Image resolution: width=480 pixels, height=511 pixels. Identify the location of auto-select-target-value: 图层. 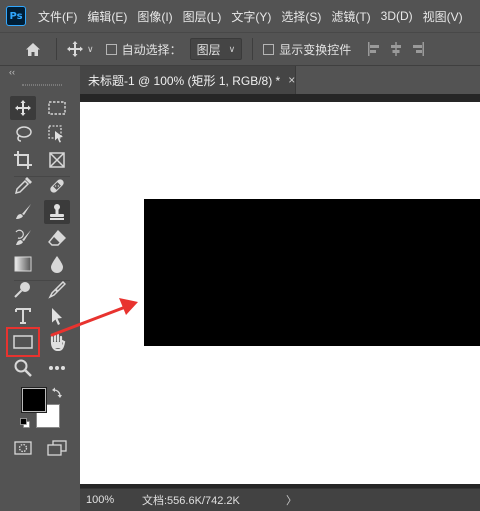
(208, 49).